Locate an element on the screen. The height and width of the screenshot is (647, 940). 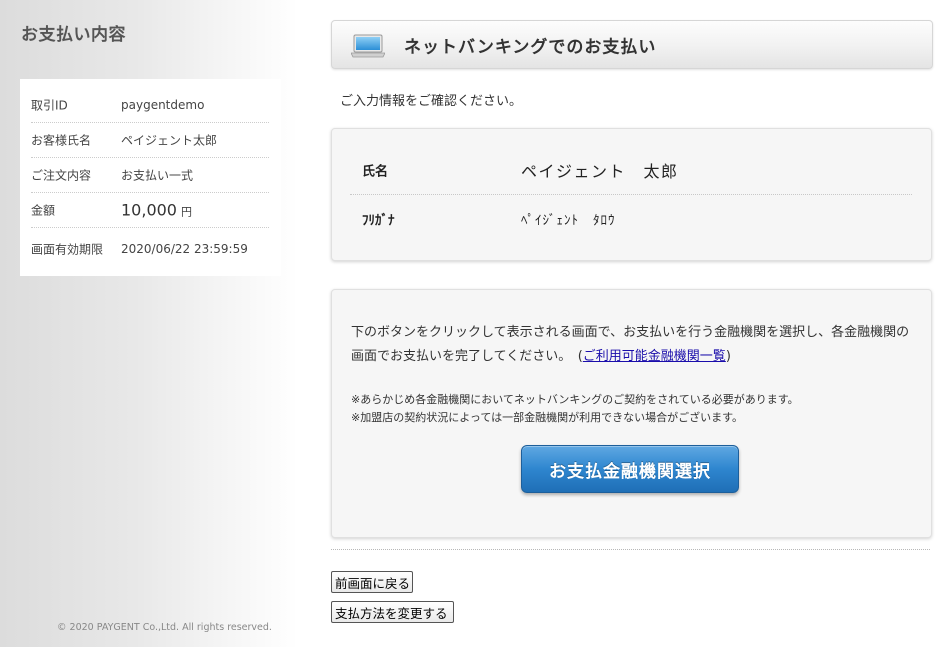
expiry-value: 2020/06/22 23:59:59 is located at coordinates (184, 249).